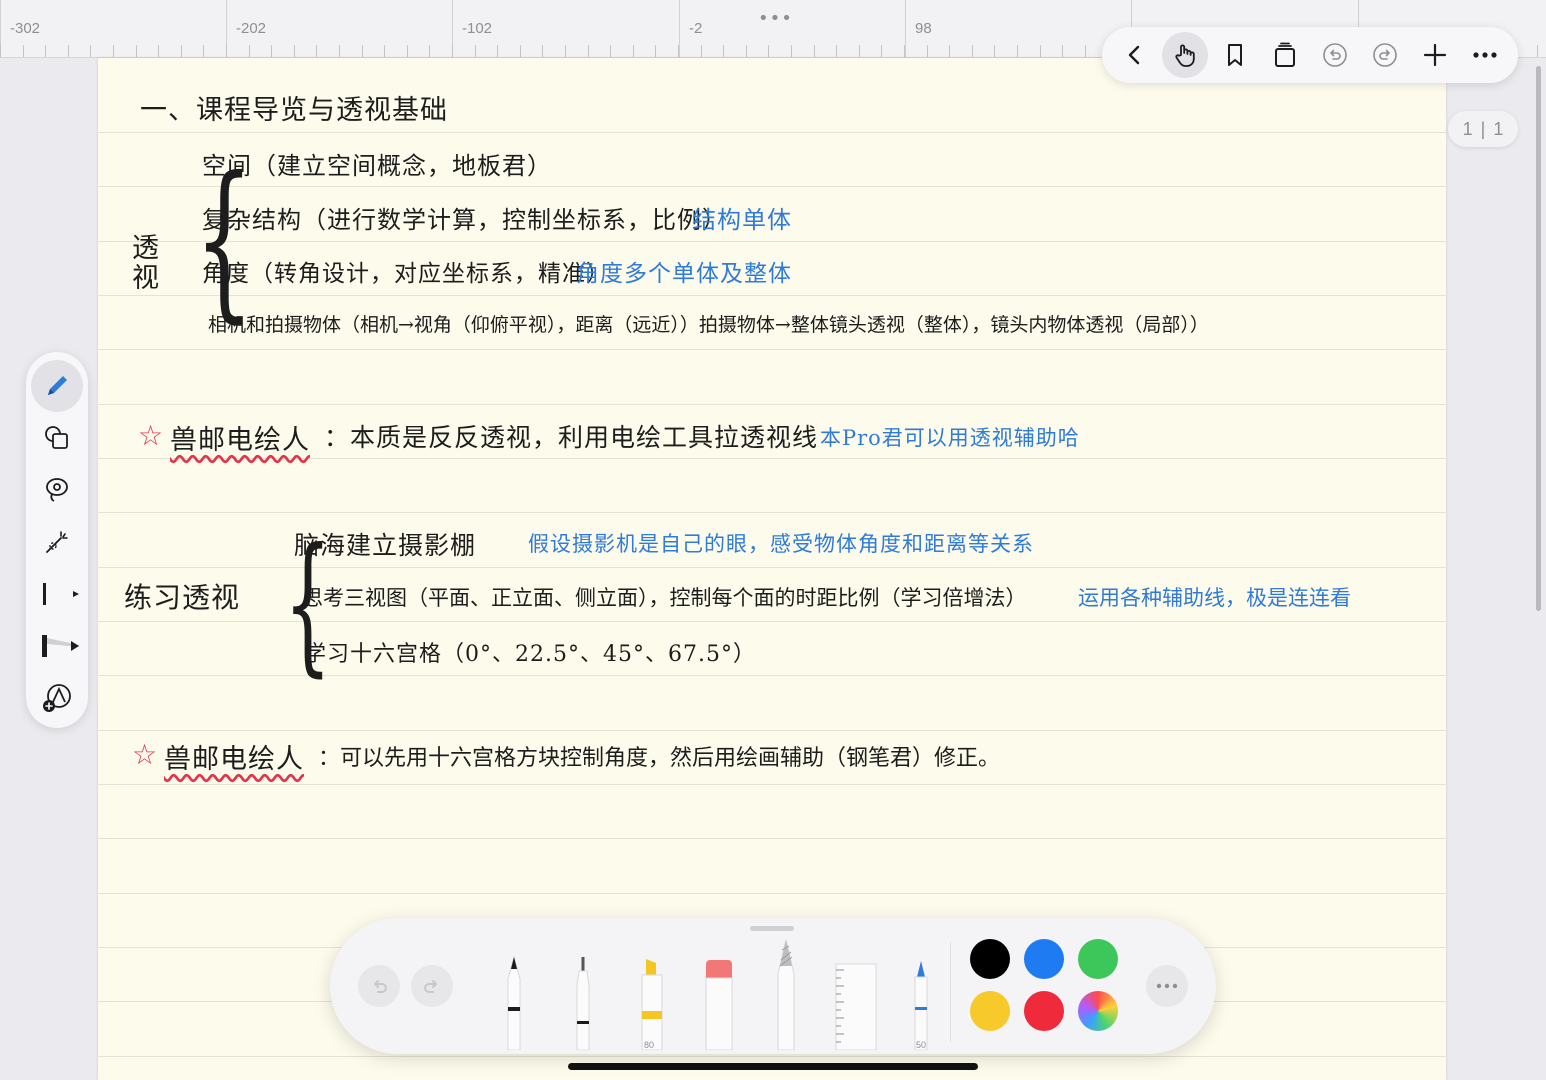  What do you see at coordinates (855, 1007) in the screenshot?
I see `ruler-tool` at bounding box center [855, 1007].